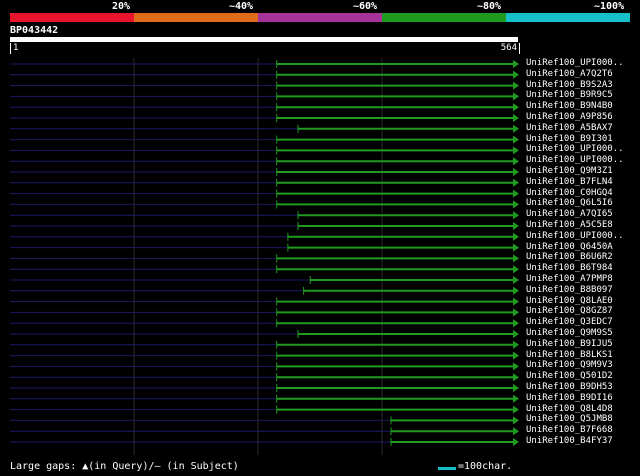 The height and width of the screenshot is (476, 640). Describe the element at coordinates (569, 376) in the screenshot. I see `hit-label: UniRef100_Q501D2` at that location.